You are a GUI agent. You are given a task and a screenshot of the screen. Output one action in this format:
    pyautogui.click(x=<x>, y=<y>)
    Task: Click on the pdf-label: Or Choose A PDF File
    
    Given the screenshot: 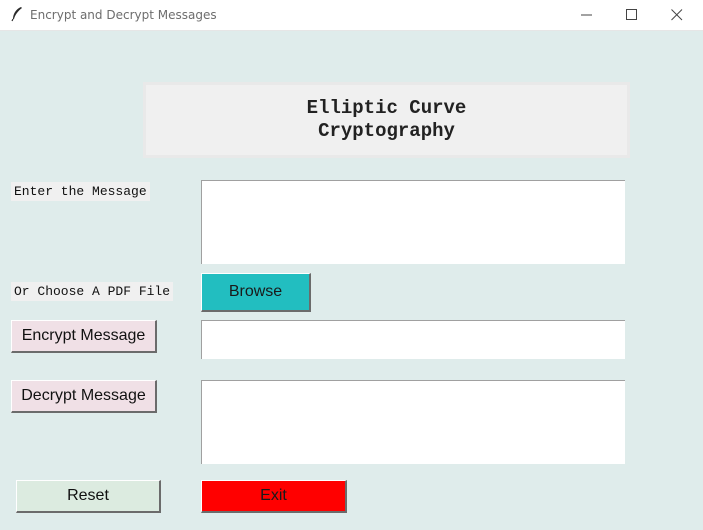 What is the action you would take?
    pyautogui.click(x=92, y=291)
    